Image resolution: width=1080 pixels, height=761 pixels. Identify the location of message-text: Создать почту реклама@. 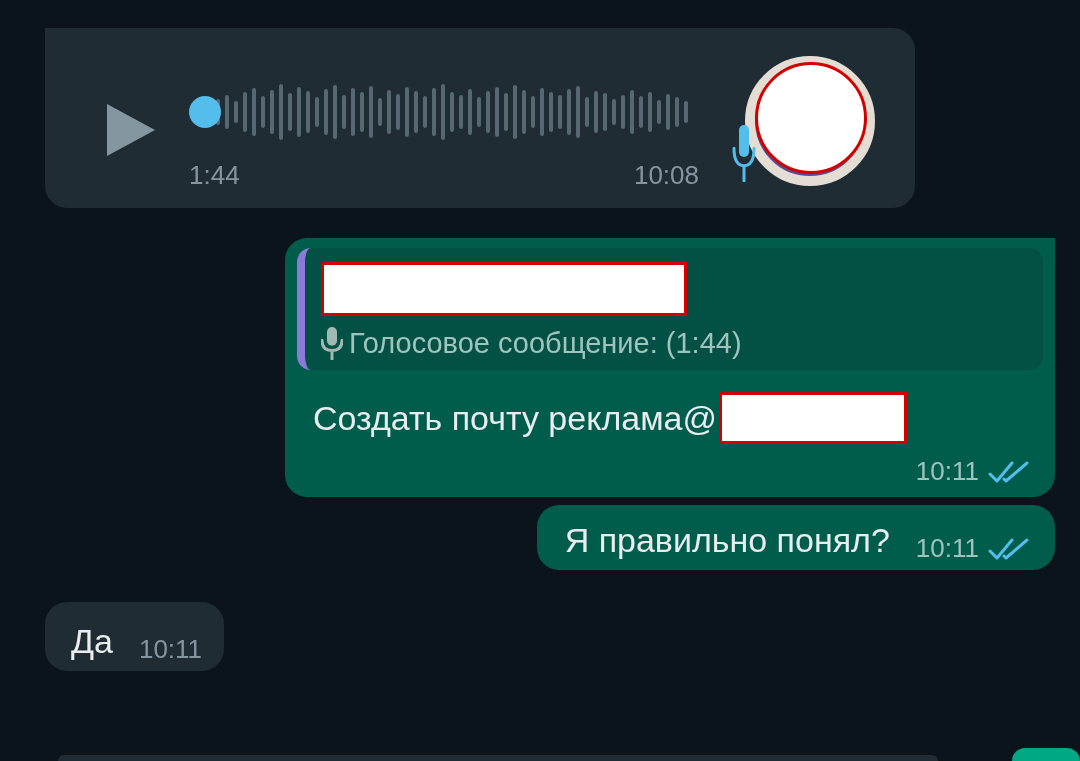
(515, 418).